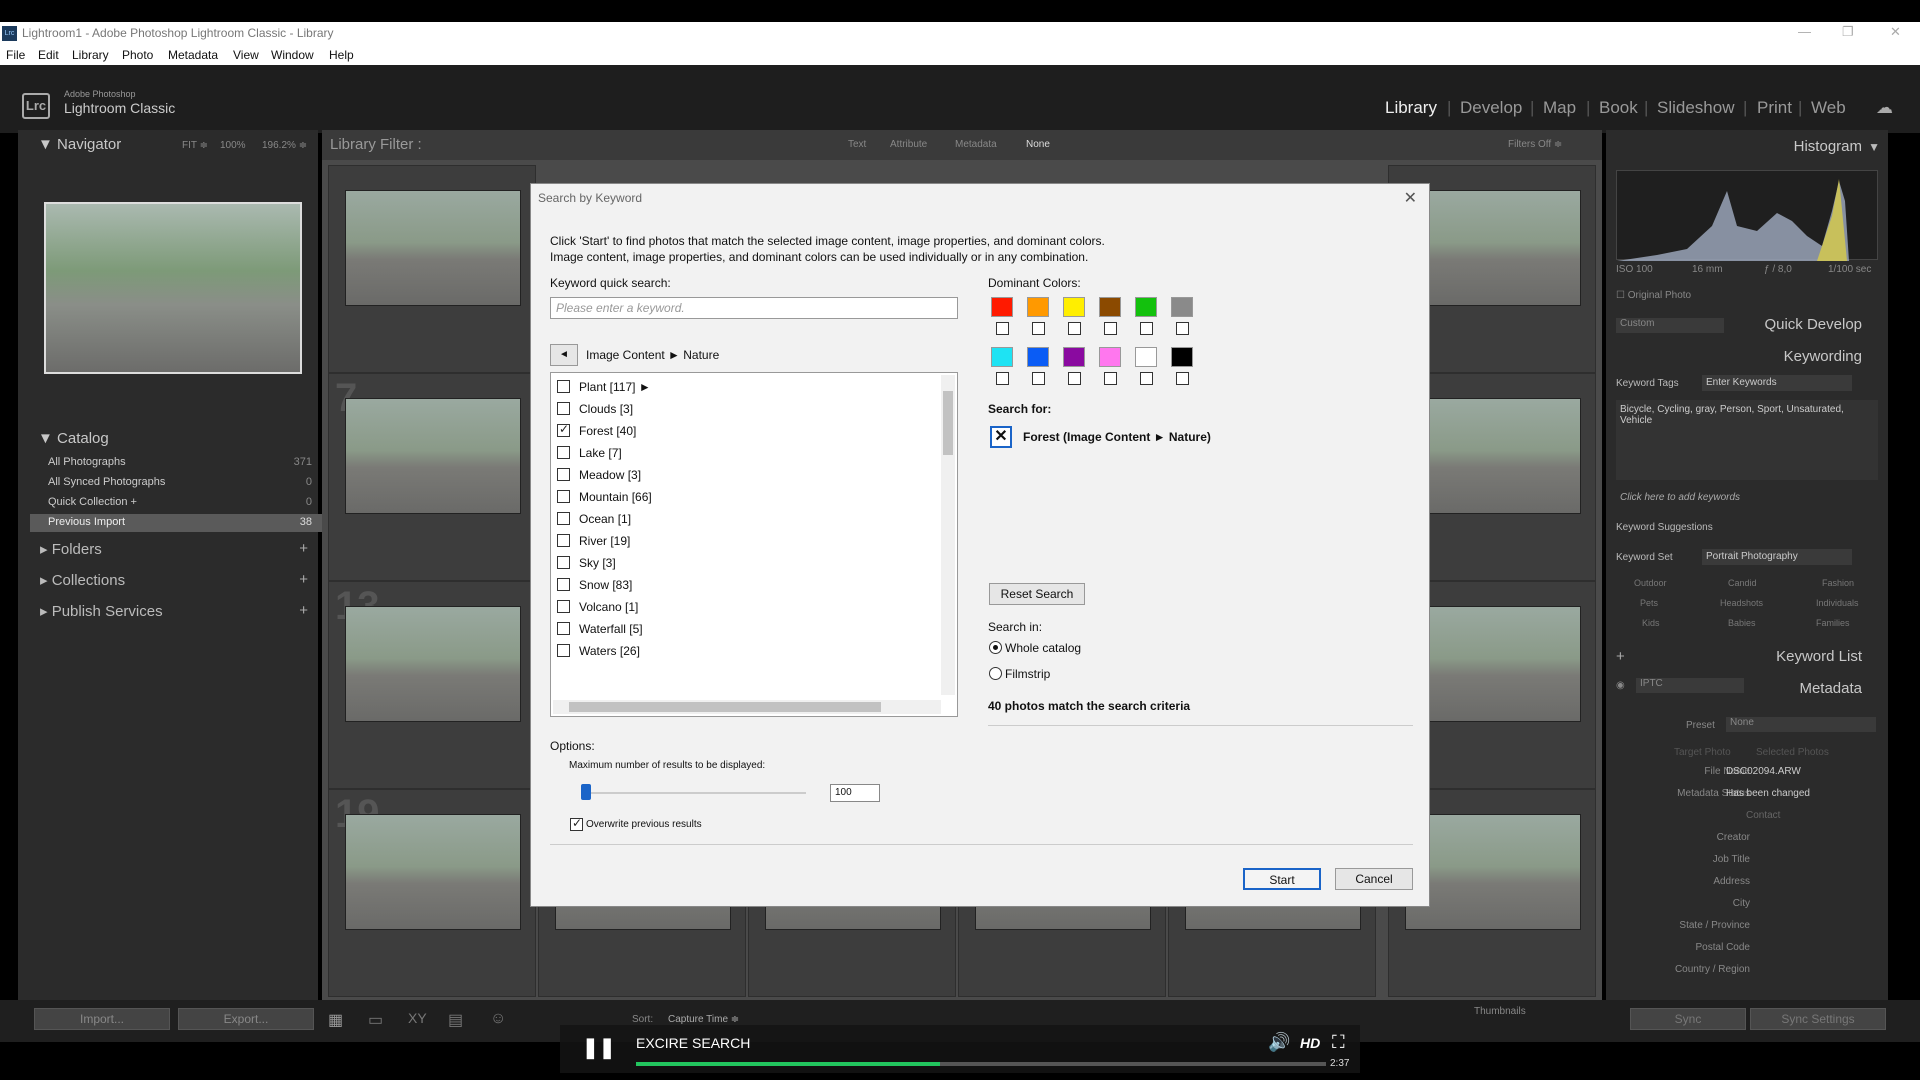  What do you see at coordinates (1001, 437) in the screenshot?
I see `remove-search-item-icon: ✕` at bounding box center [1001, 437].